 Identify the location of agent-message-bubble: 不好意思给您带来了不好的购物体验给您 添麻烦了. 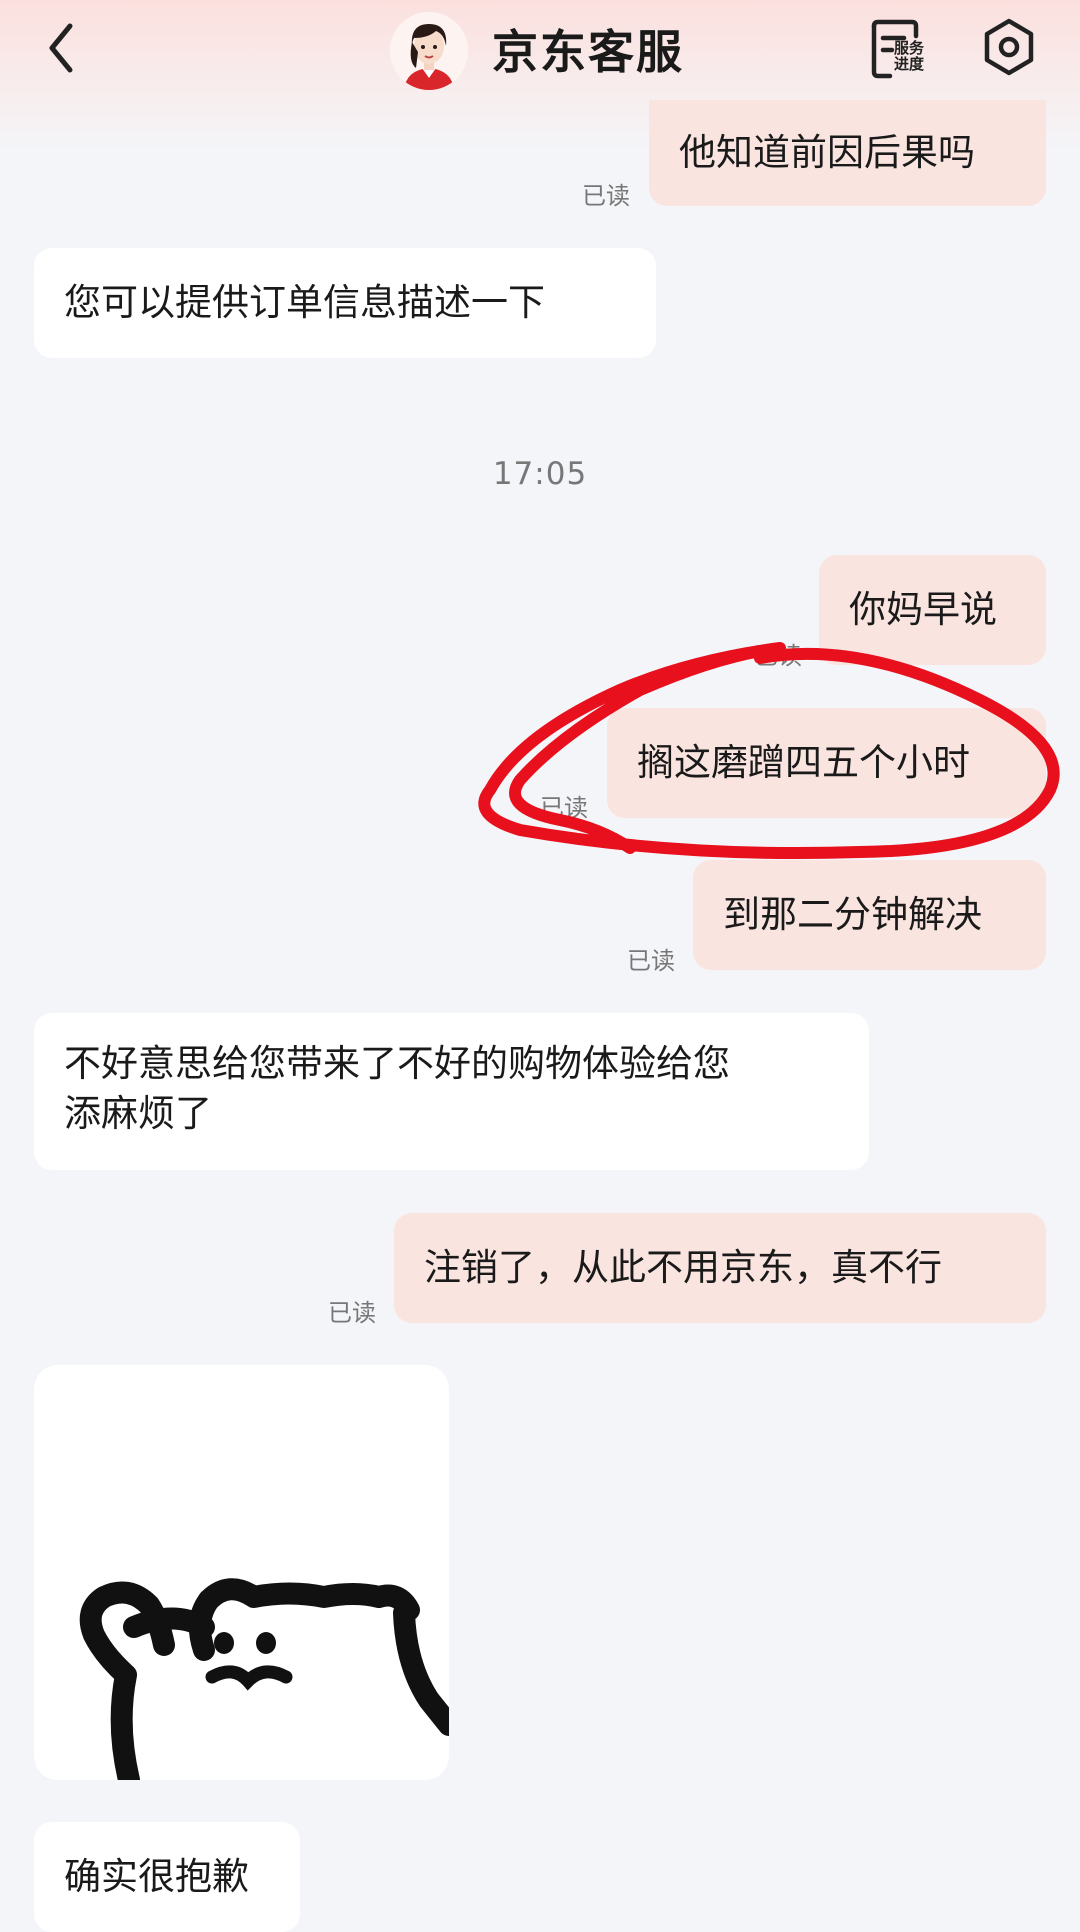
(451, 1091).